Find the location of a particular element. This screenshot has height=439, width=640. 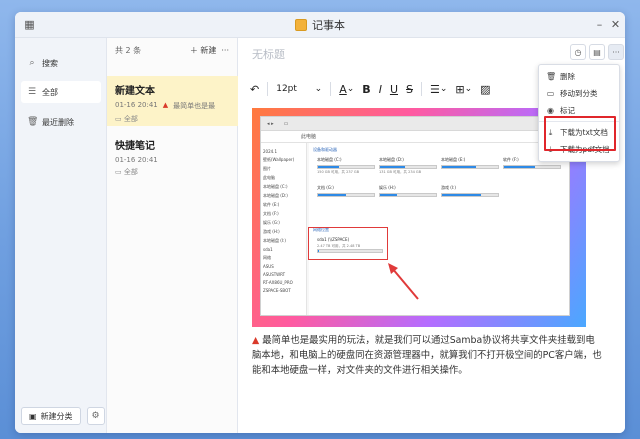

note-title: 新建文本 is located at coordinates (135, 91).